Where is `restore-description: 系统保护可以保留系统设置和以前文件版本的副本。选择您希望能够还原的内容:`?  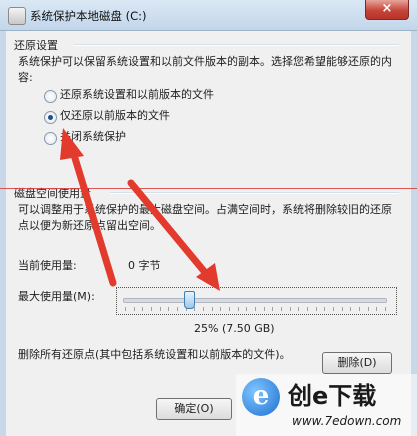
restore-description: 系统保护可以保留系统设置和以前文件版本的副本。选择您希望能够还原的内容: is located at coordinates (205, 69).